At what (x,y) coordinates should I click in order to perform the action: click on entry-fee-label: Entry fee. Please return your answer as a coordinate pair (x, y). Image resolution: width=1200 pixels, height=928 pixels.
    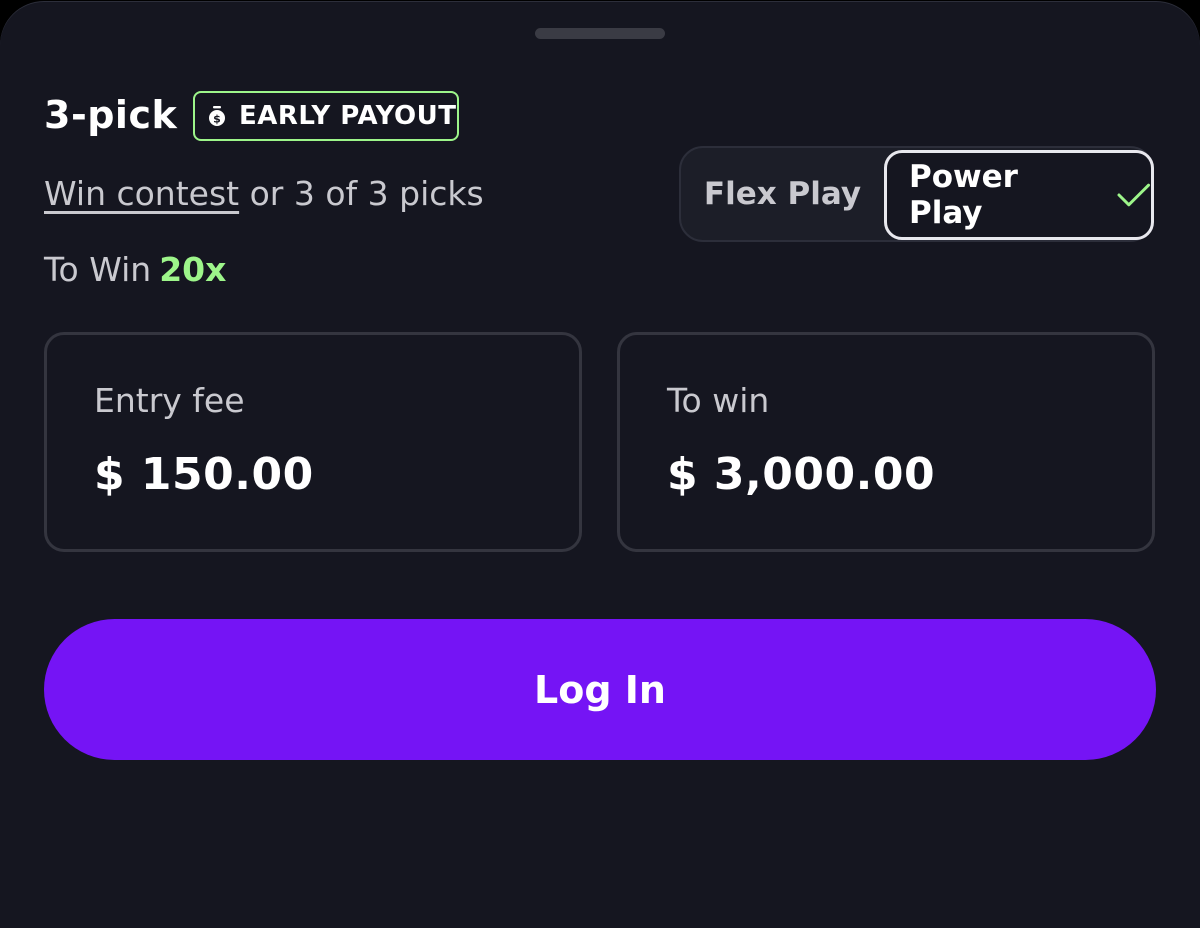
    Looking at the image, I should click on (169, 400).